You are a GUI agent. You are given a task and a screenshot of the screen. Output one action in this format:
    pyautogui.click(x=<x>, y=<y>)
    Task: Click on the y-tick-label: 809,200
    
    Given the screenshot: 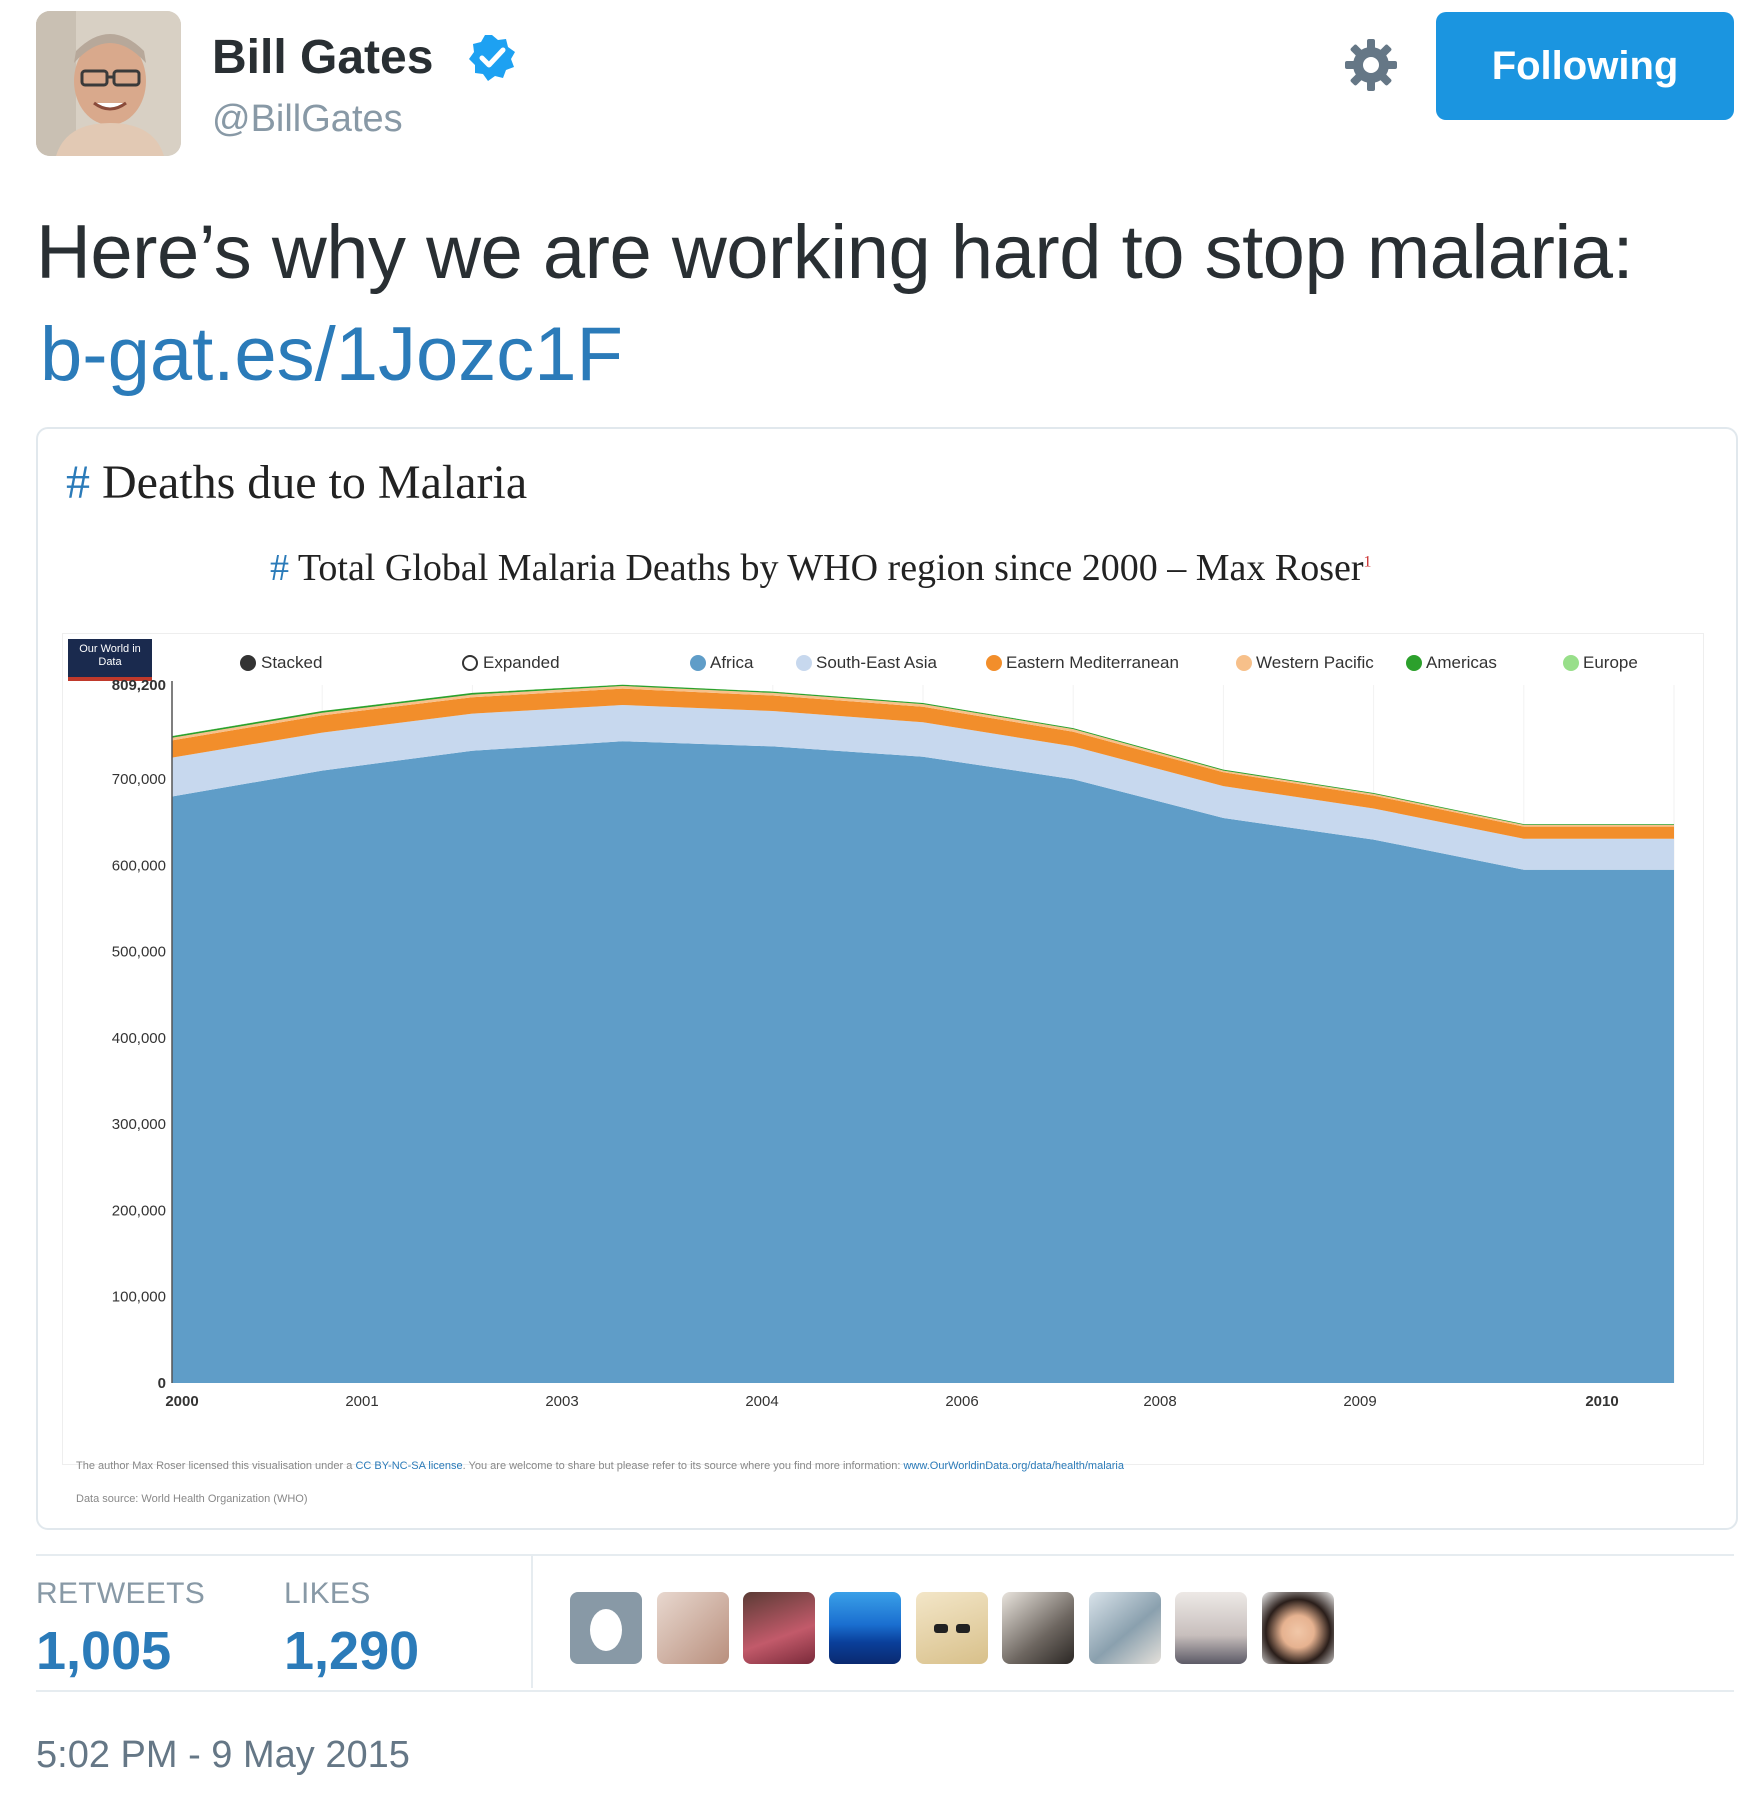 What is the action you would take?
    pyautogui.click(x=139, y=685)
    